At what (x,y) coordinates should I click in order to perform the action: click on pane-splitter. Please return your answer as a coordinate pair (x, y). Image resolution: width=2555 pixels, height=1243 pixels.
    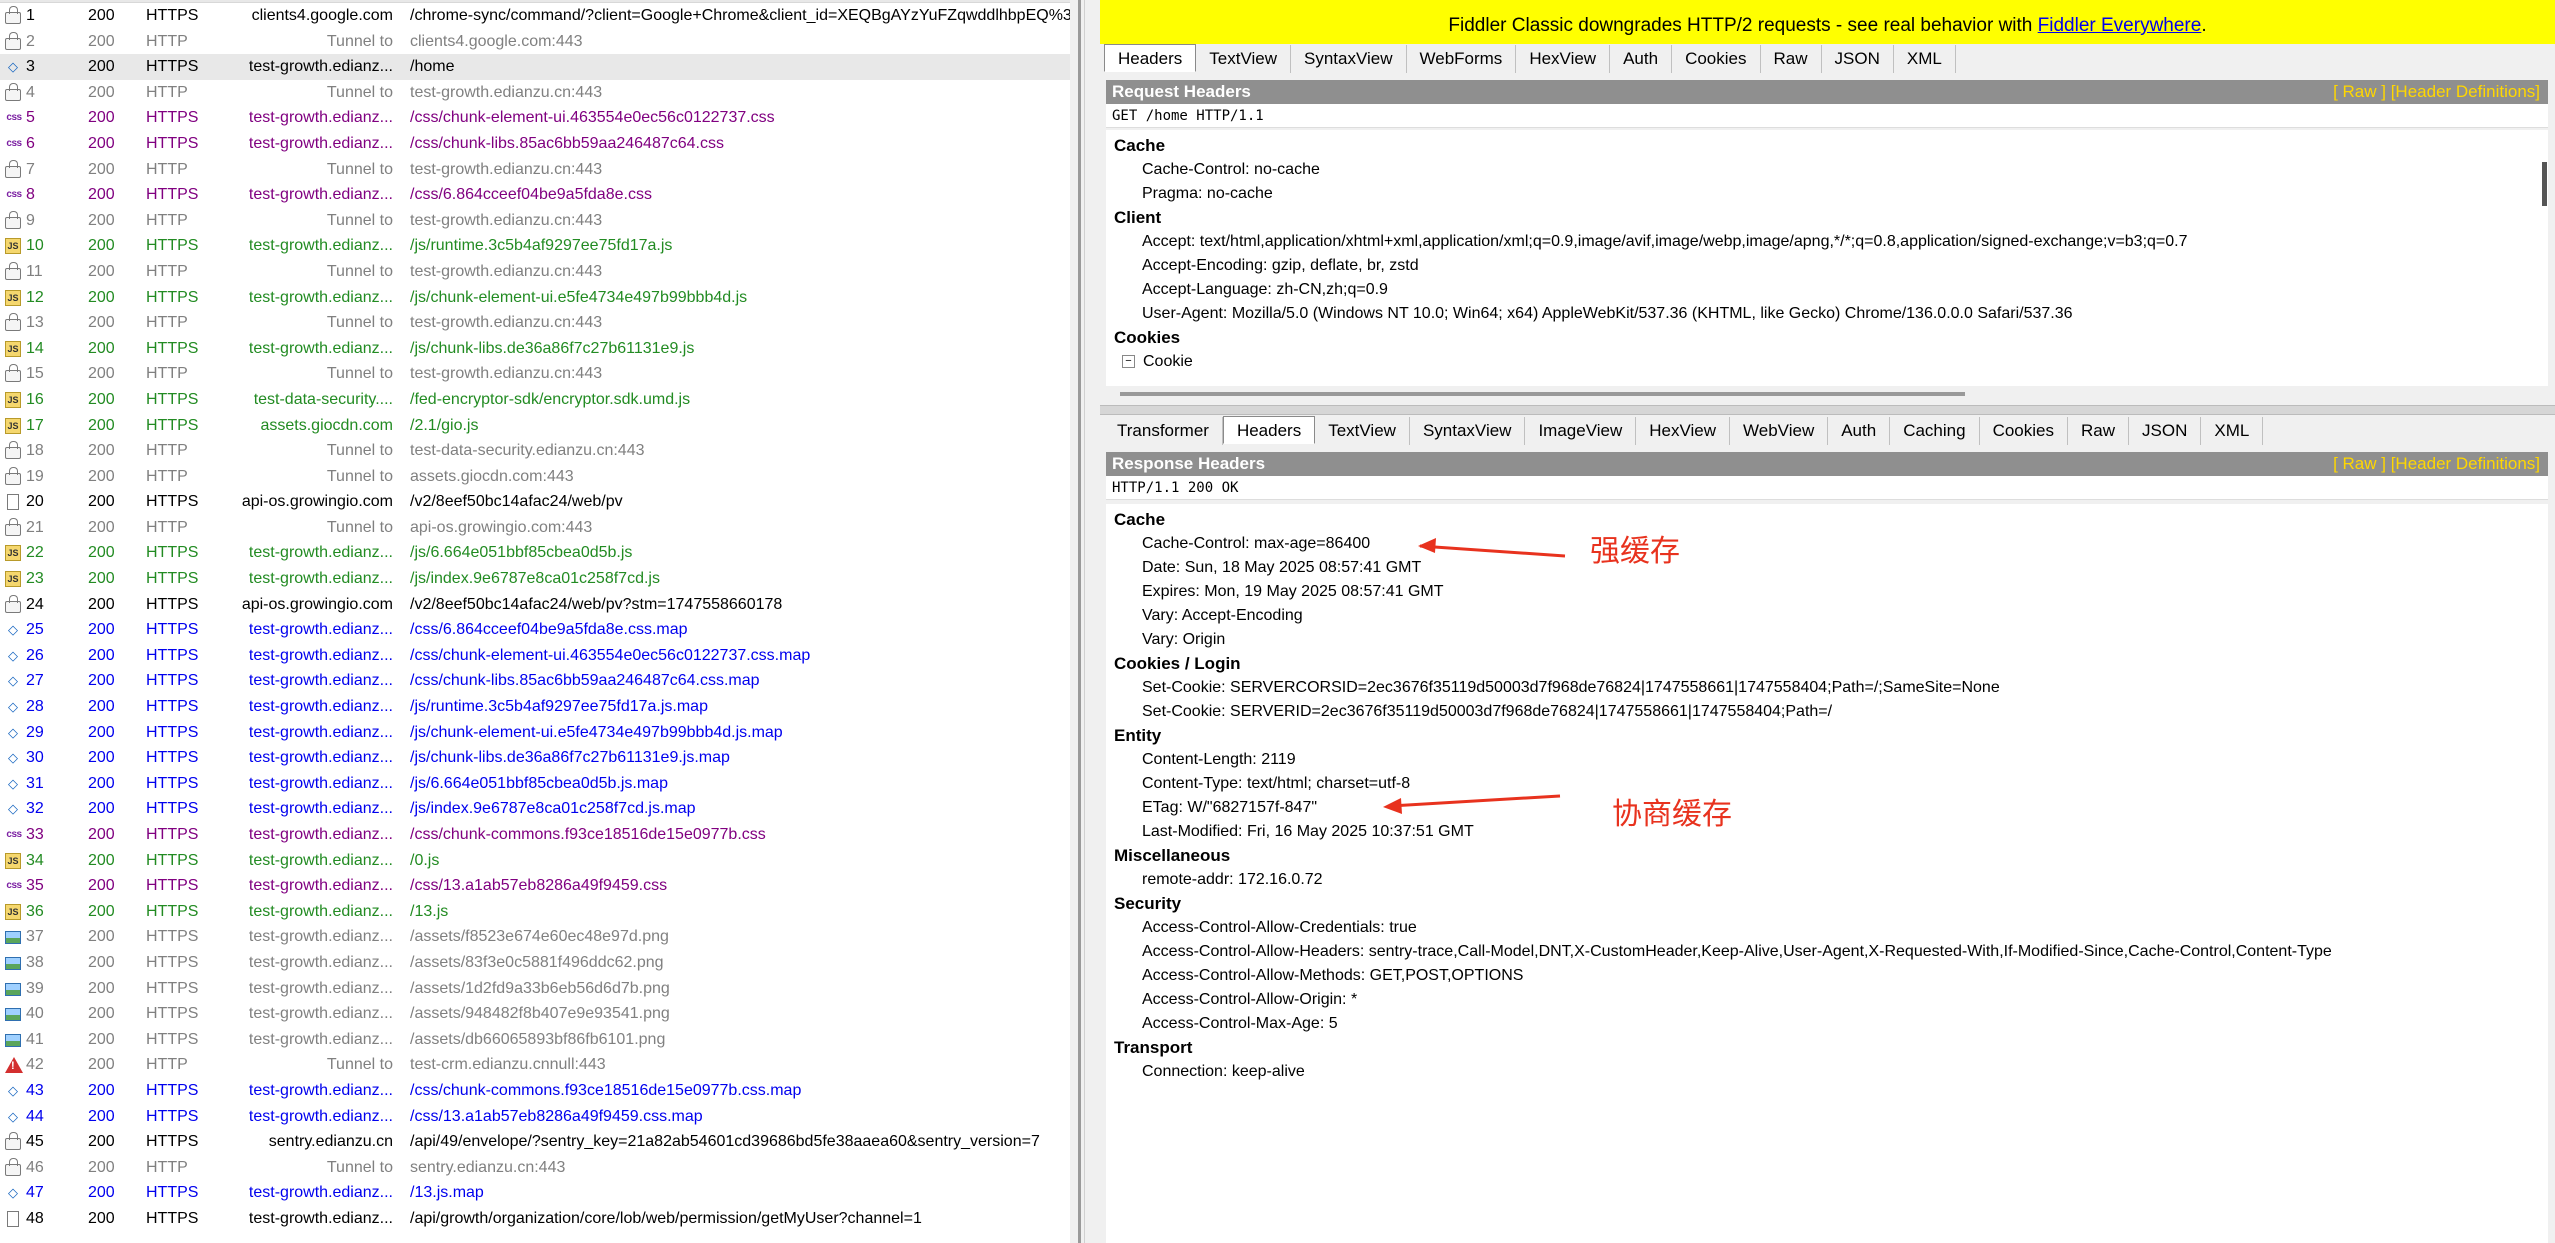
    Looking at the image, I should click on (1085, 621).